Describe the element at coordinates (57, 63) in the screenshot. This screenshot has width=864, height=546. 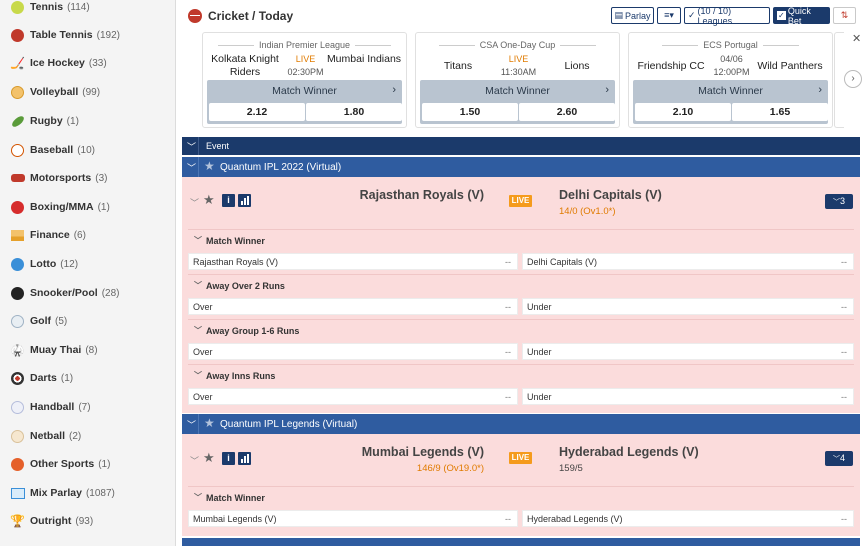
I see `sidebar-item-label: Ice Hockey` at that location.